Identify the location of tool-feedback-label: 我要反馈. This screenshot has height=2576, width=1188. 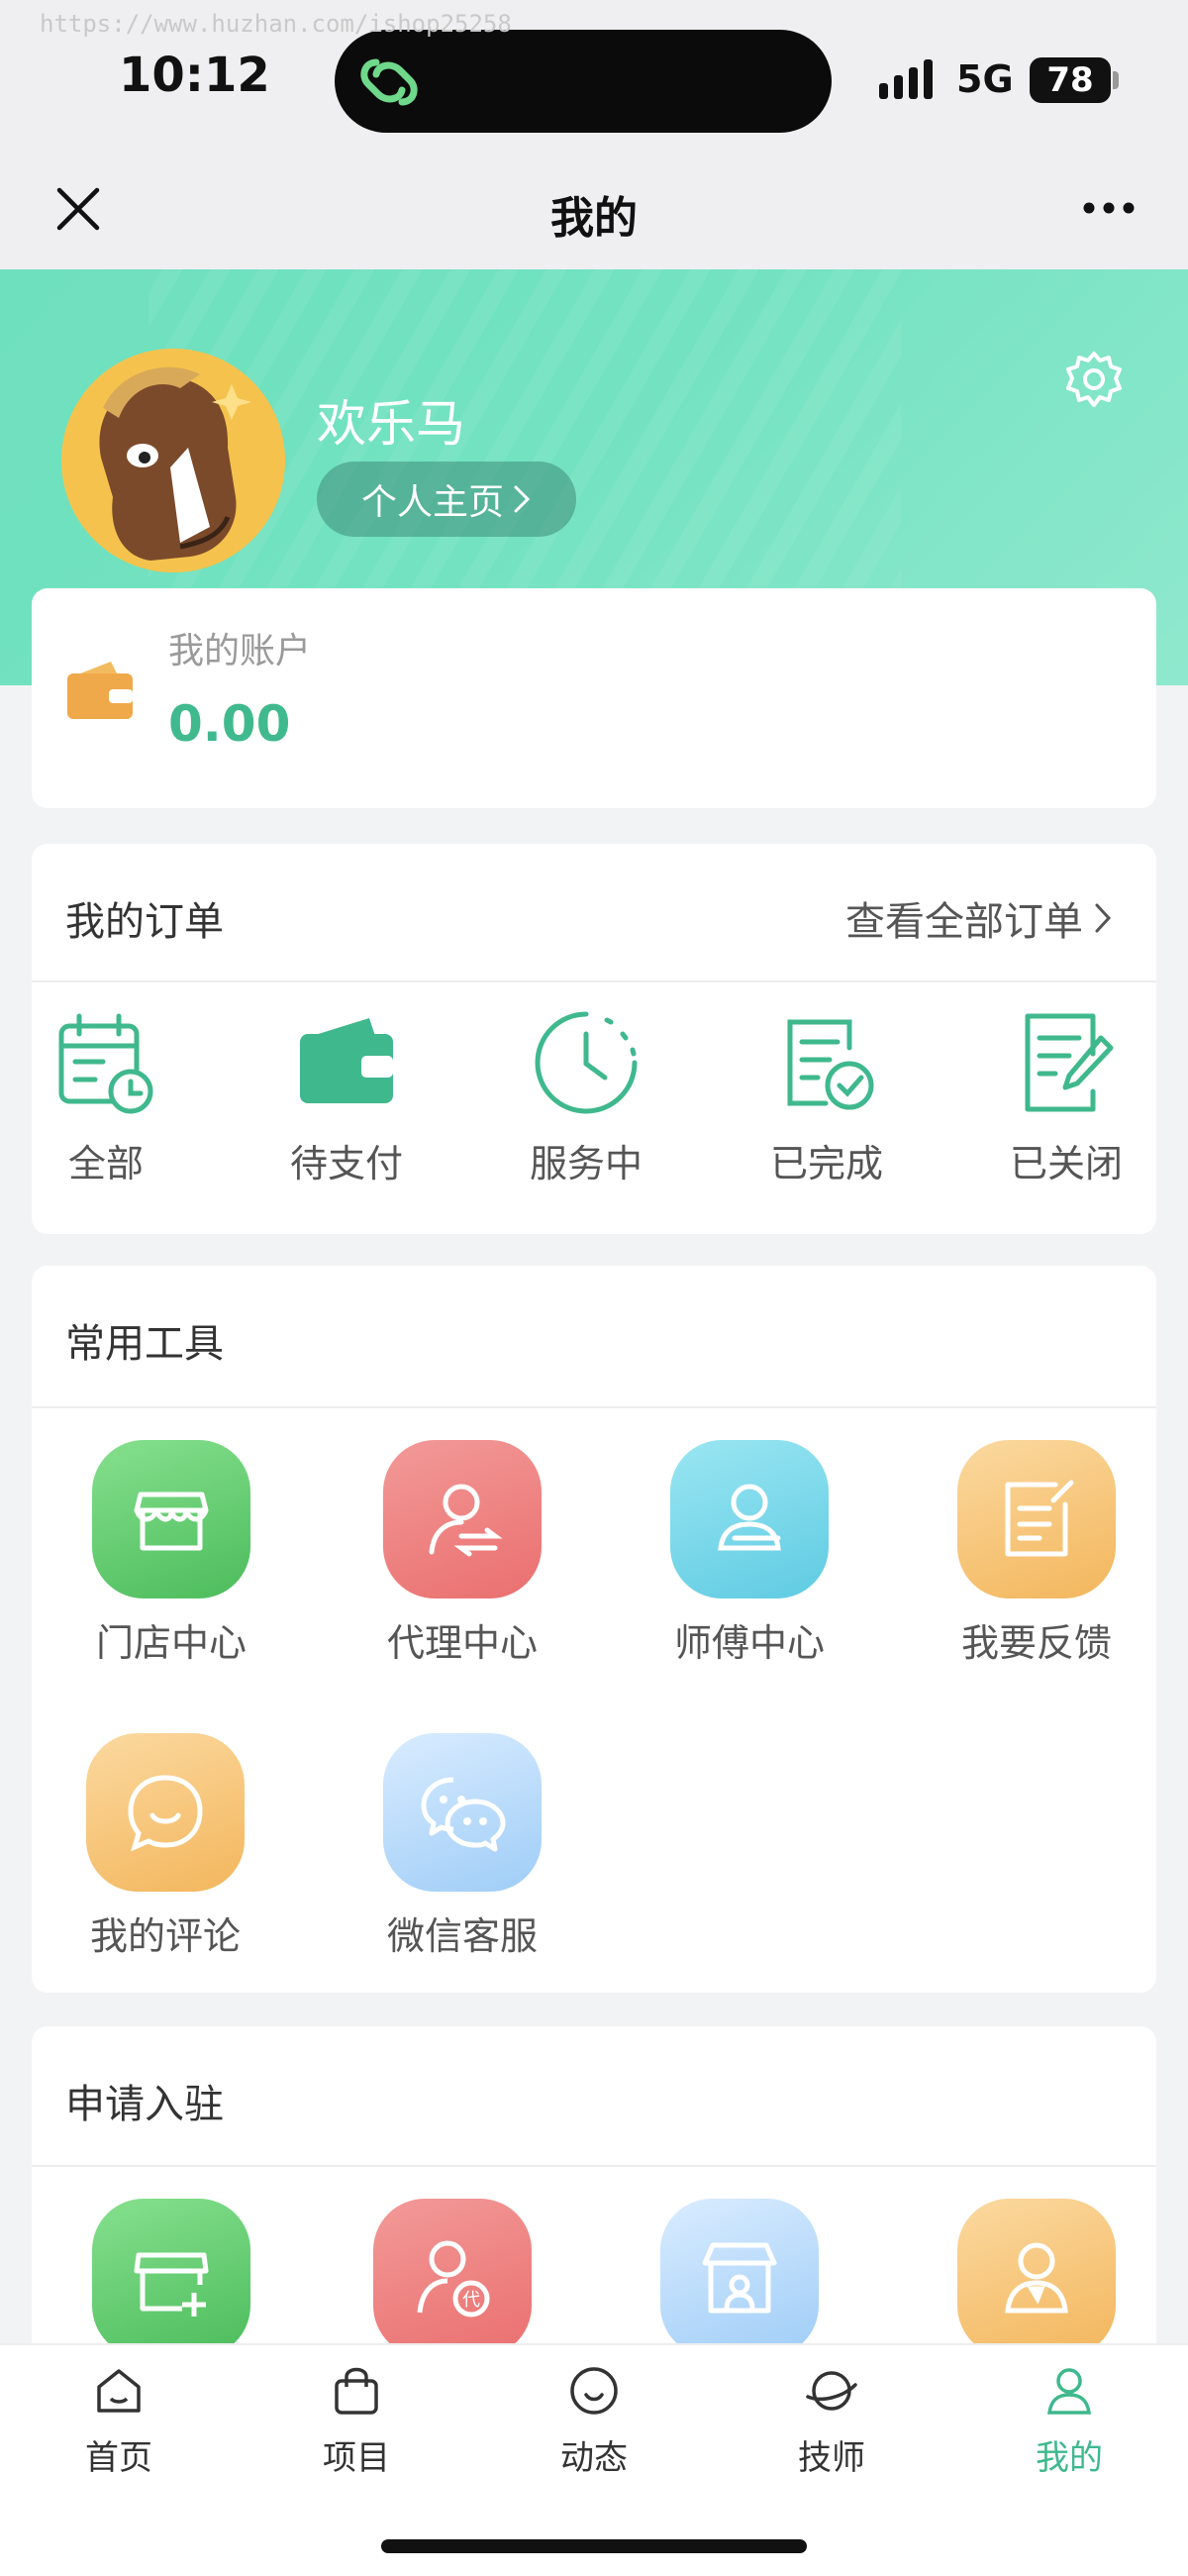
(1036, 1643).